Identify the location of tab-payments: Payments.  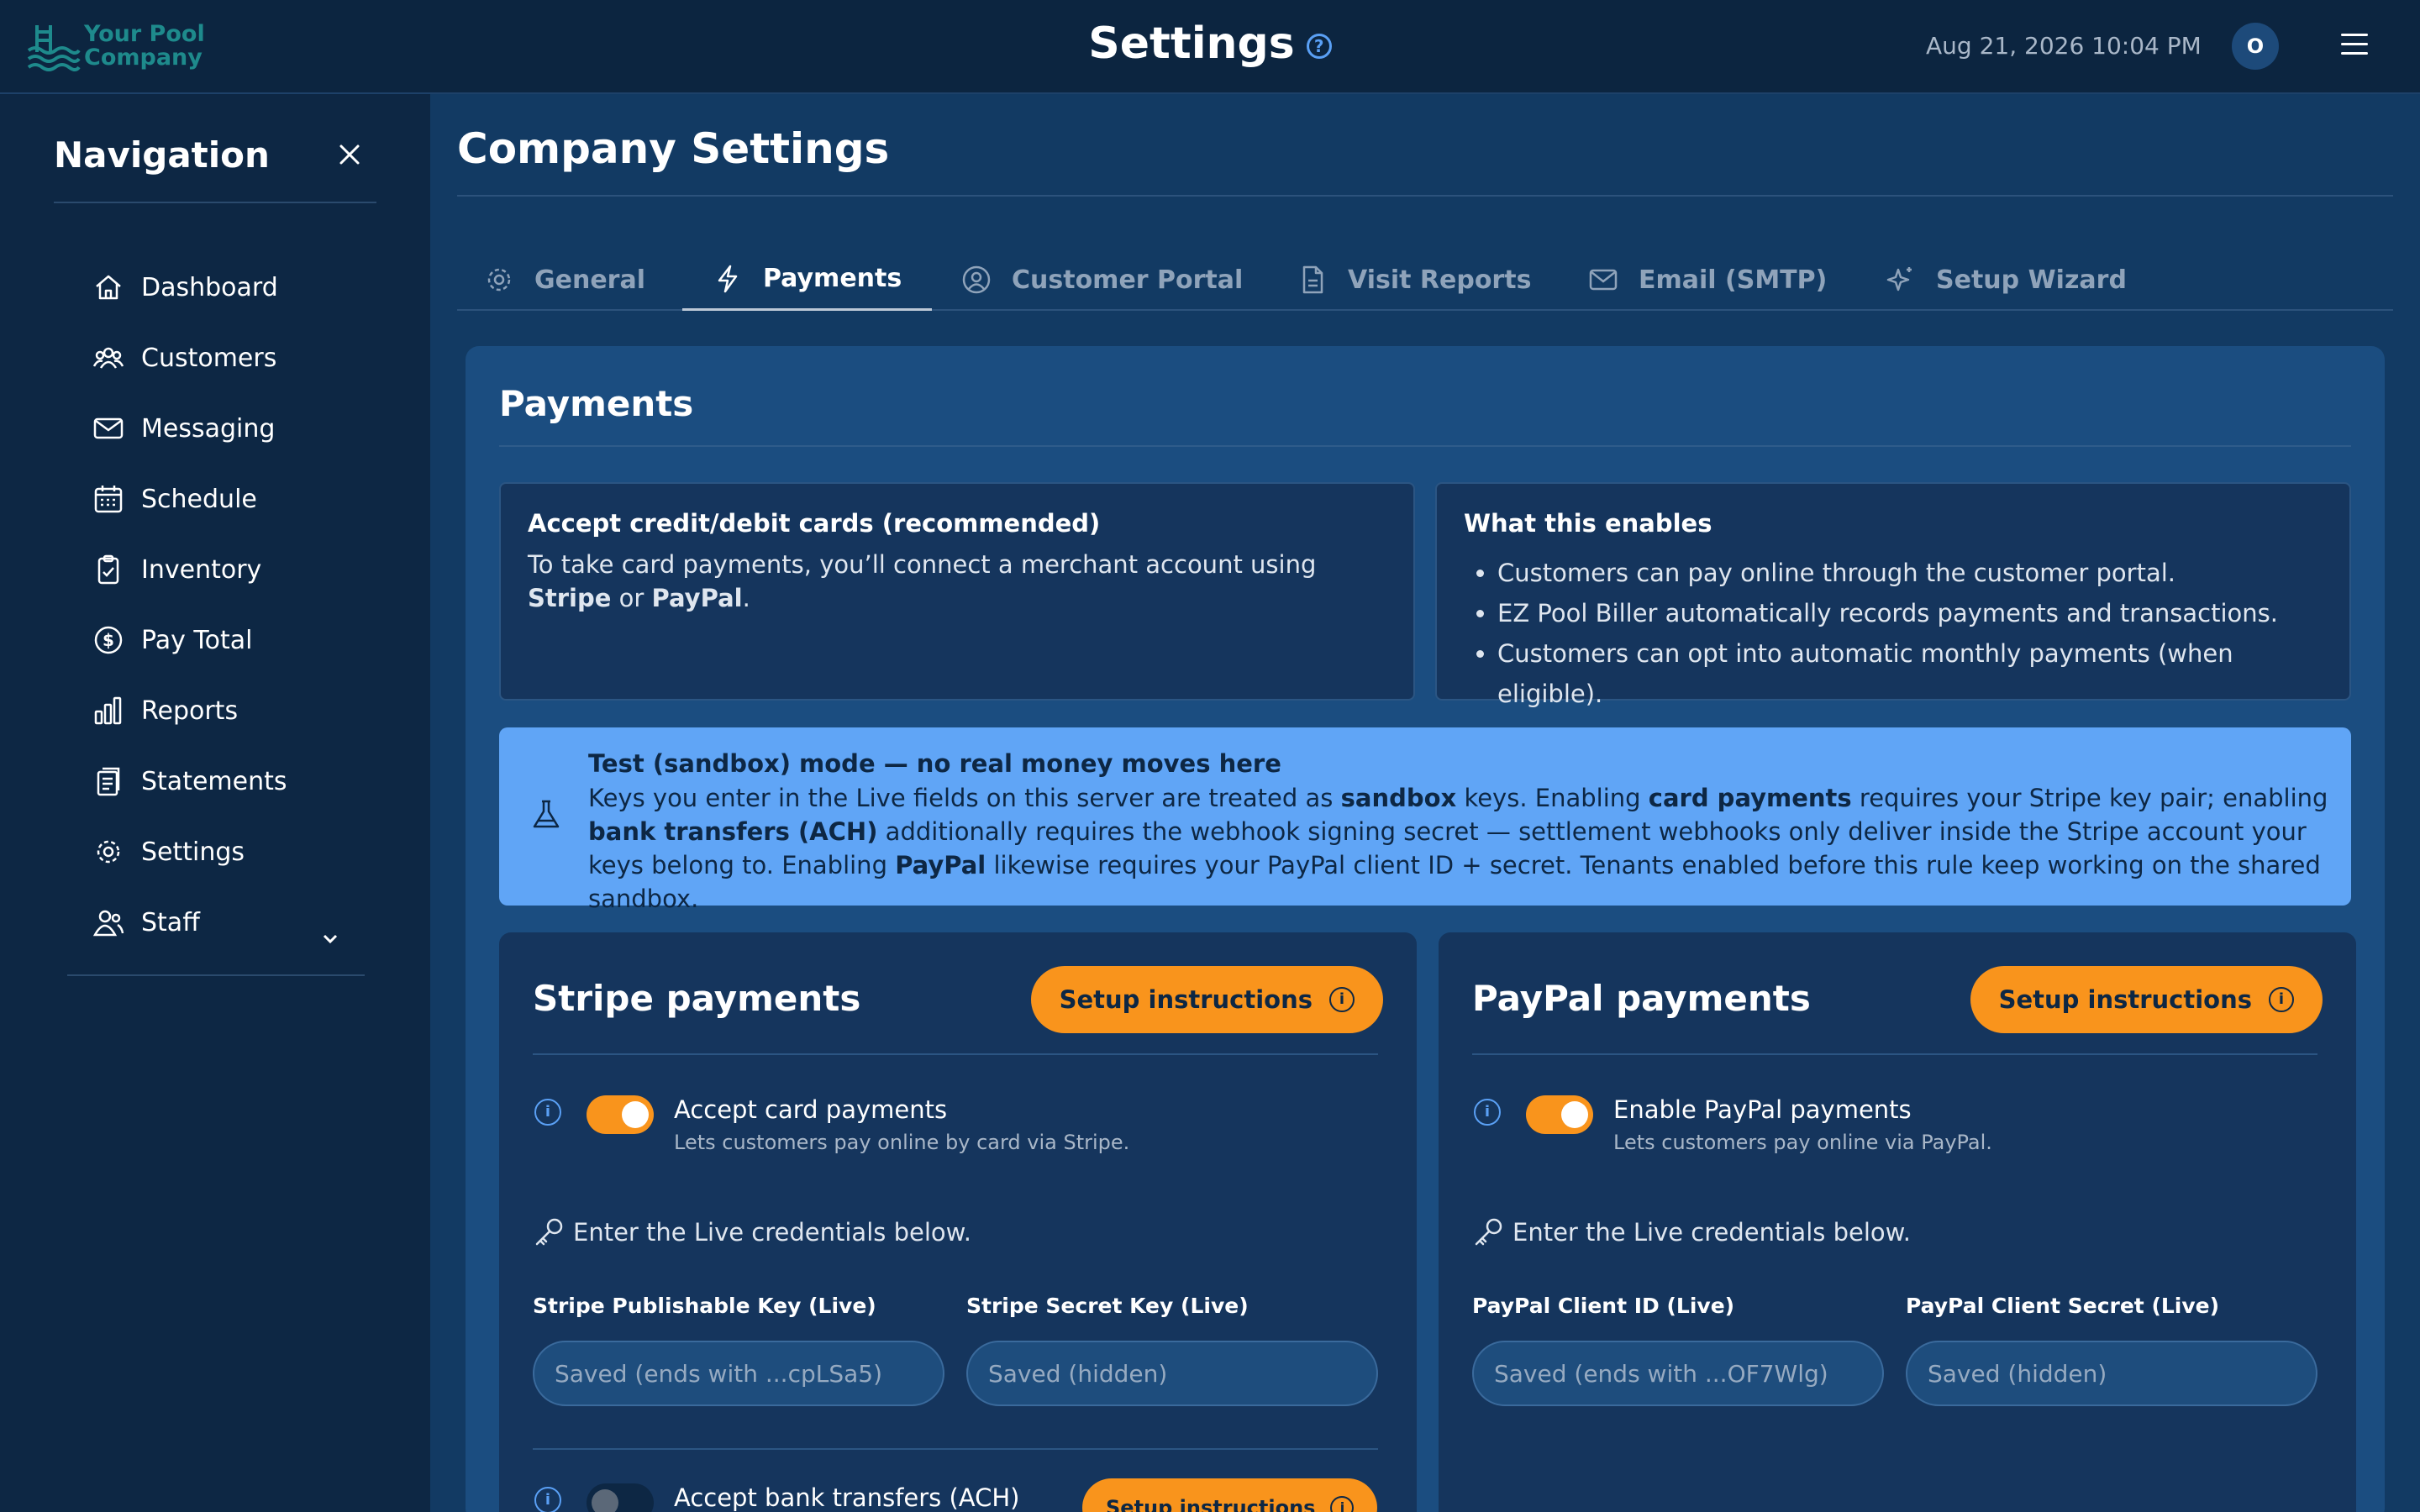
(808, 280).